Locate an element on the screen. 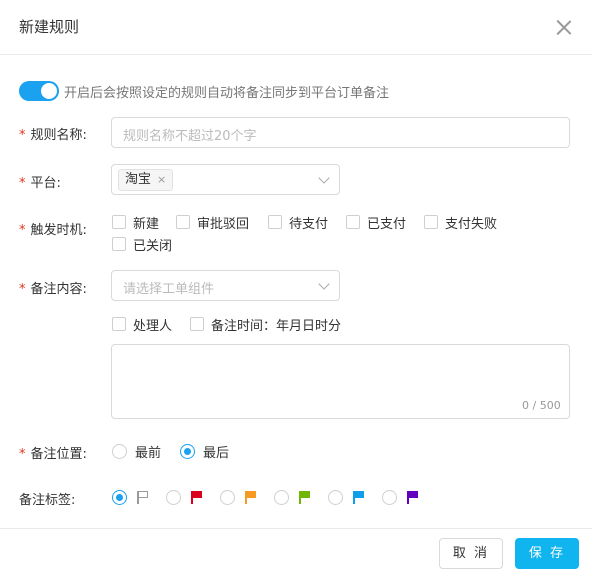  toggle-knob is located at coordinates (49, 91).